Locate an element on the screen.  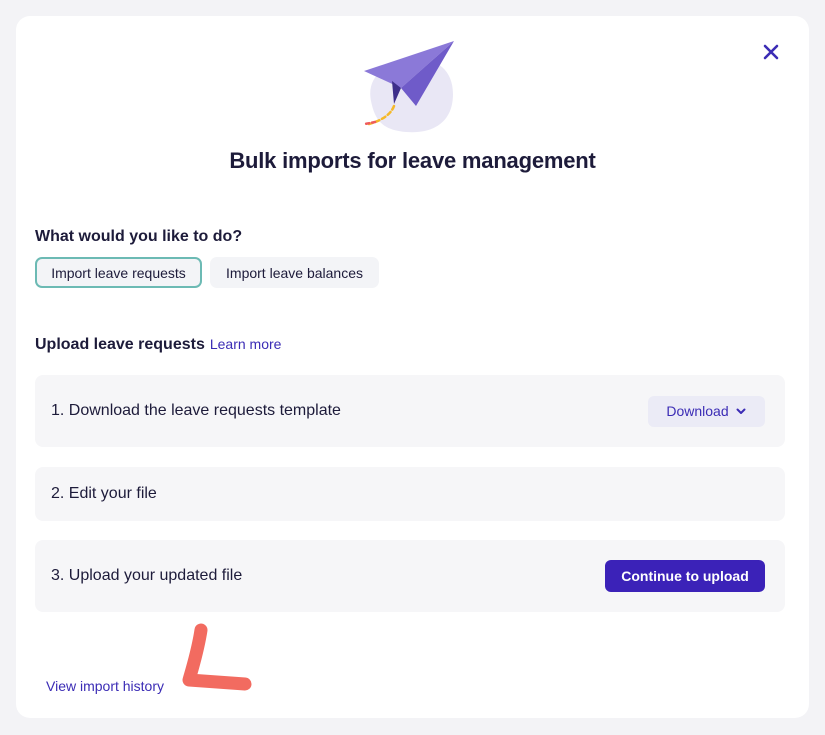
paper-plane-illustration is located at coordinates (408, 87).